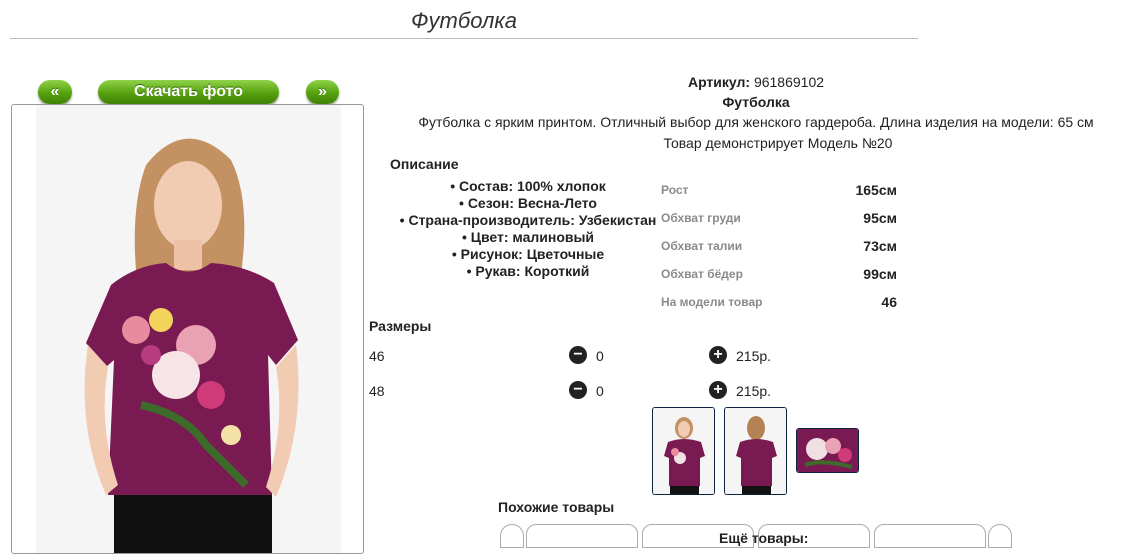 The width and height of the screenshot is (1126, 554). What do you see at coordinates (377, 356) in the screenshot?
I see `size-label: 46` at bounding box center [377, 356].